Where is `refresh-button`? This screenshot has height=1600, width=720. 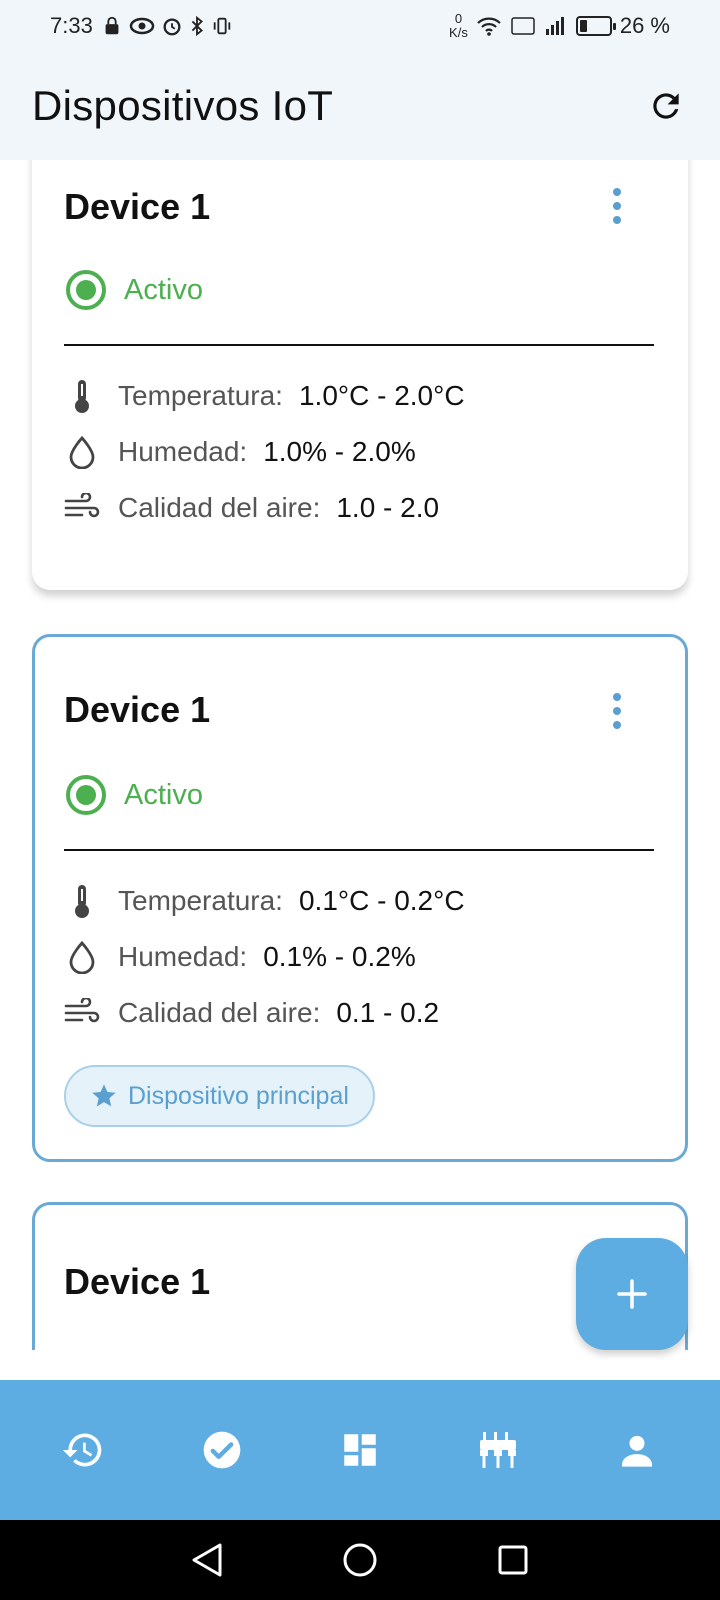 refresh-button is located at coordinates (666, 106).